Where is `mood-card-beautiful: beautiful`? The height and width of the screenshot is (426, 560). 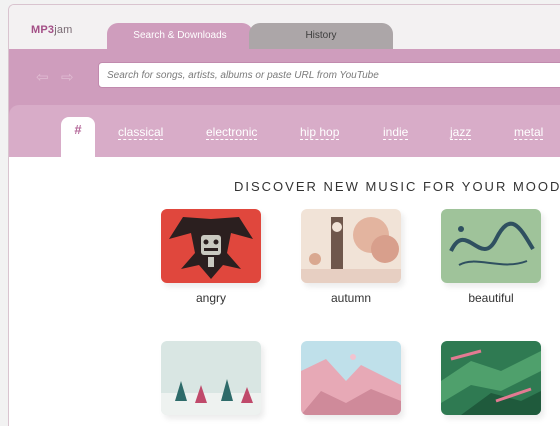
mood-card-beautiful: beautiful is located at coordinates (491, 257).